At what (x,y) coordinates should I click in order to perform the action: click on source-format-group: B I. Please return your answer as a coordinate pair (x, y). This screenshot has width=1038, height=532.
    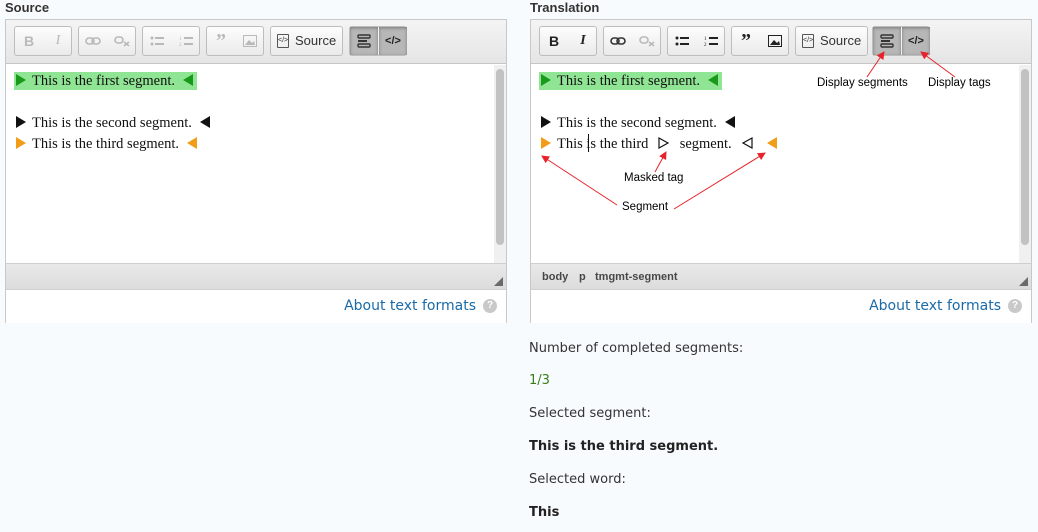
    Looking at the image, I should click on (43, 41).